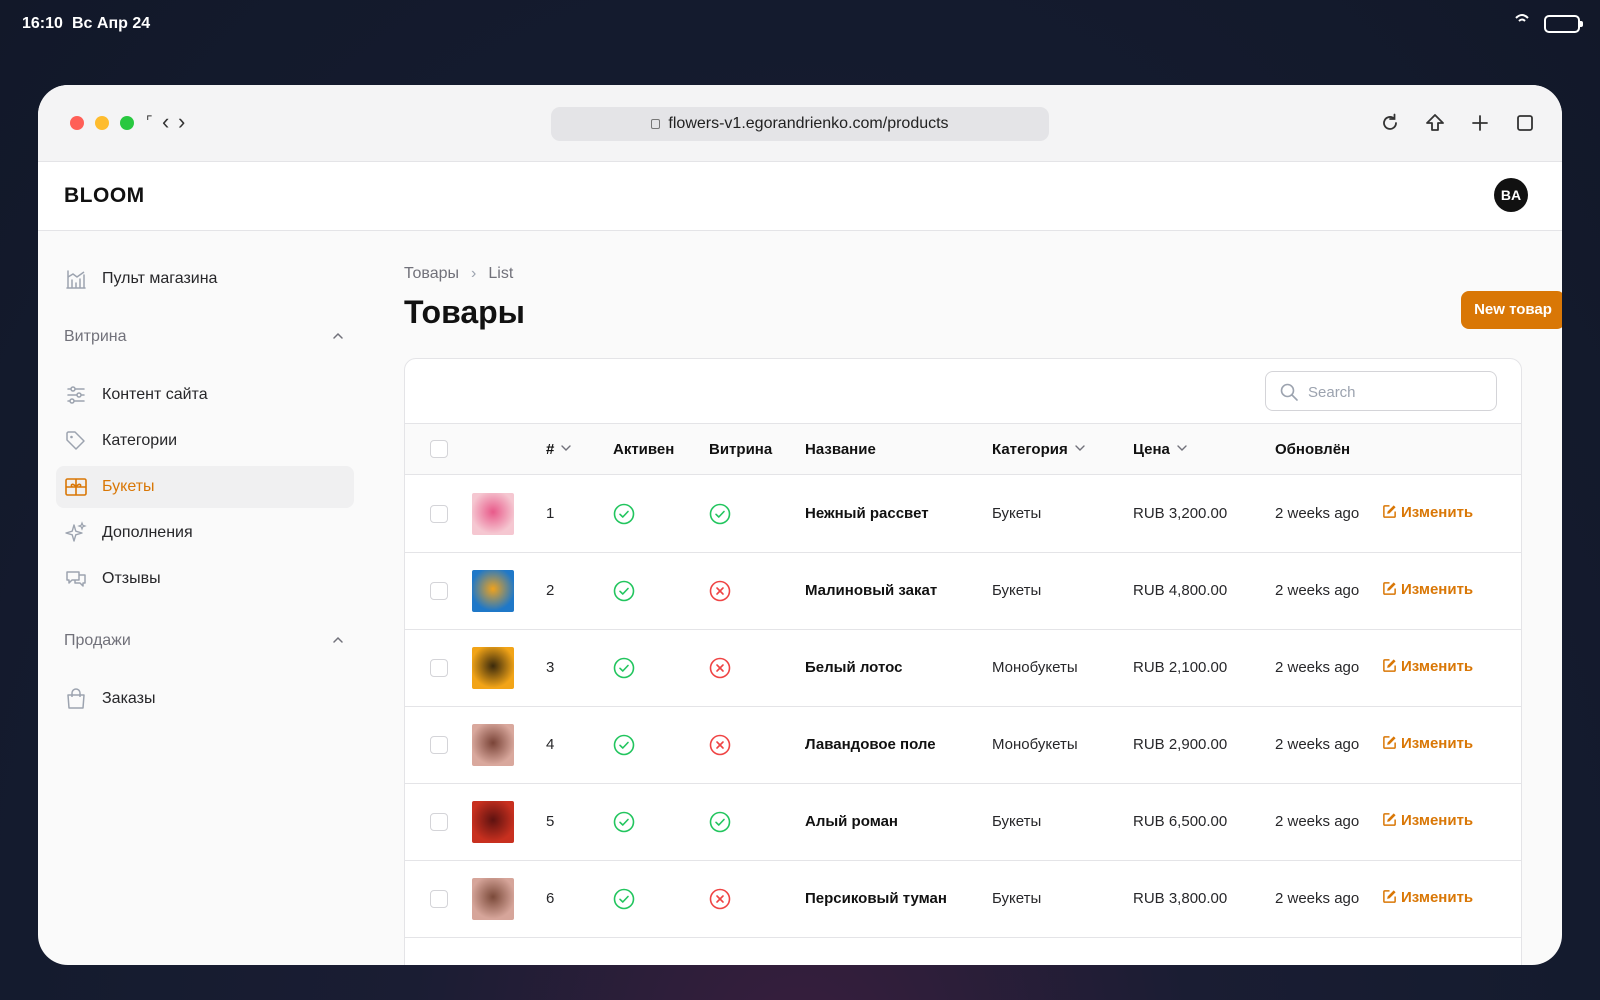 The image size is (1600, 1000). Describe the element at coordinates (127, 123) in the screenshot. I see `maximize-window-button` at that location.